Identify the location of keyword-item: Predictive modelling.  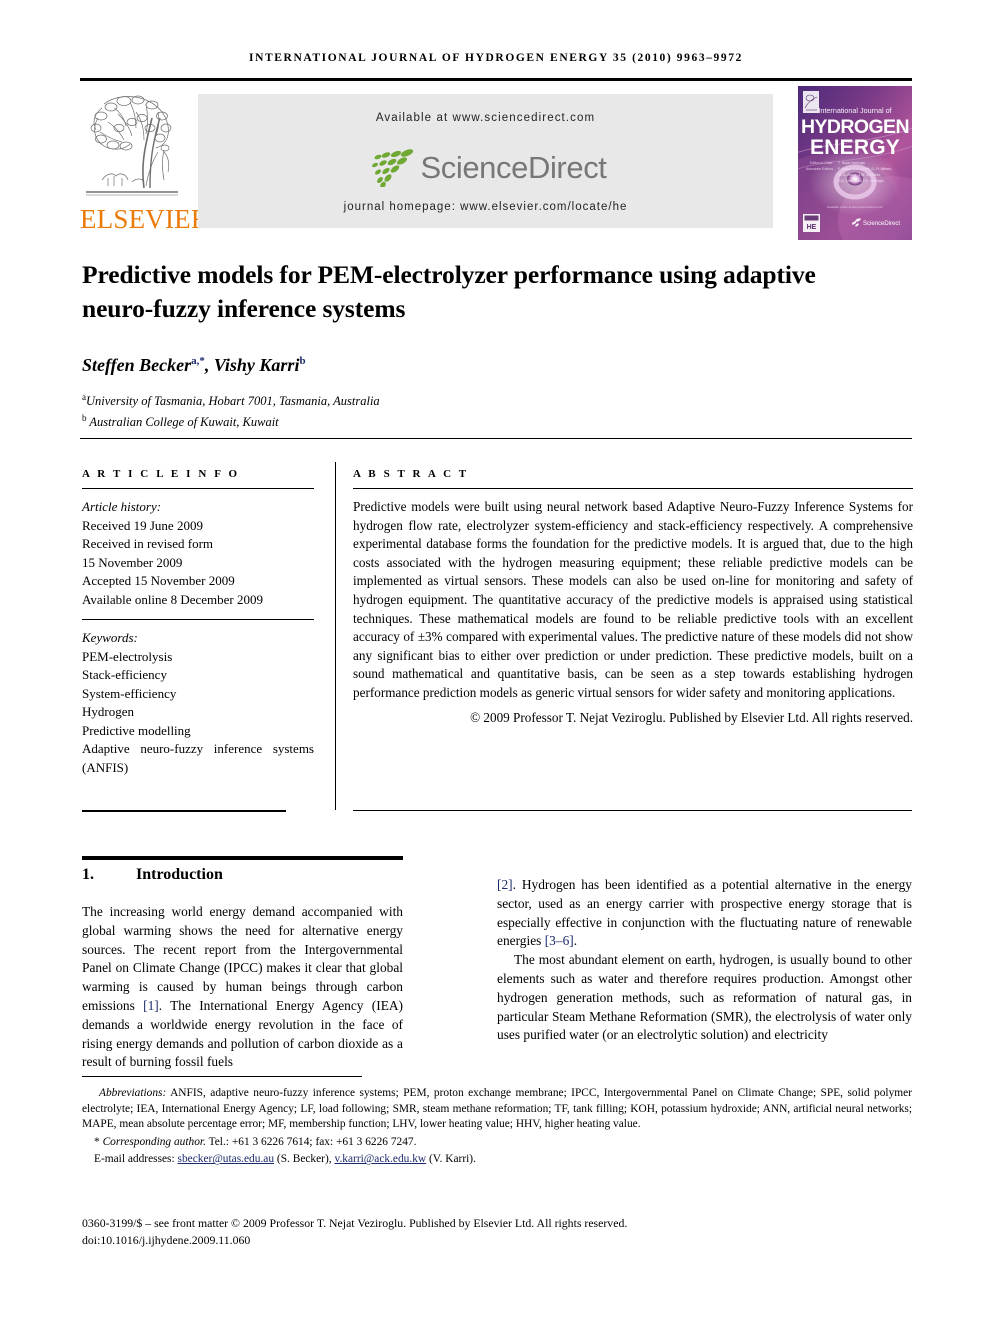
(136, 730).